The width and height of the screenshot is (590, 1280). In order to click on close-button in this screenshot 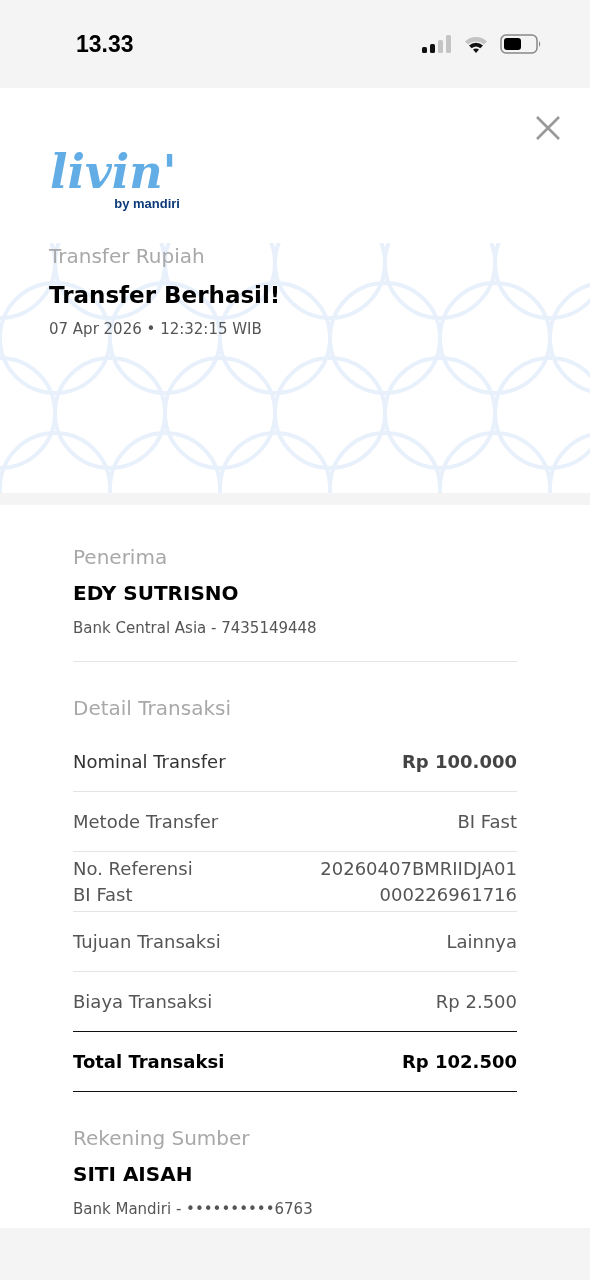, I will do `click(548, 128)`.